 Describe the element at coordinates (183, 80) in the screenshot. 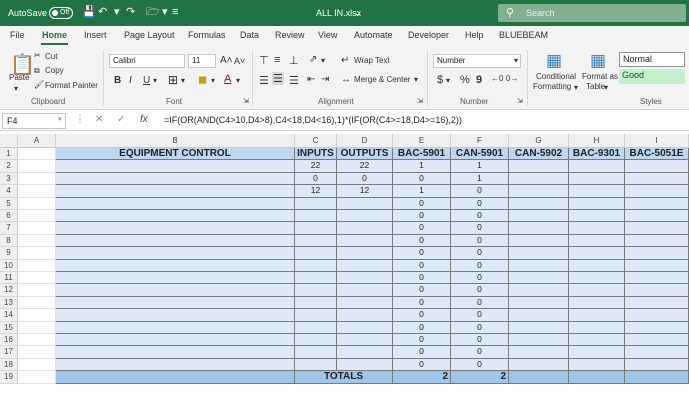

I see `borders-dropdown-icon: ▾` at that location.